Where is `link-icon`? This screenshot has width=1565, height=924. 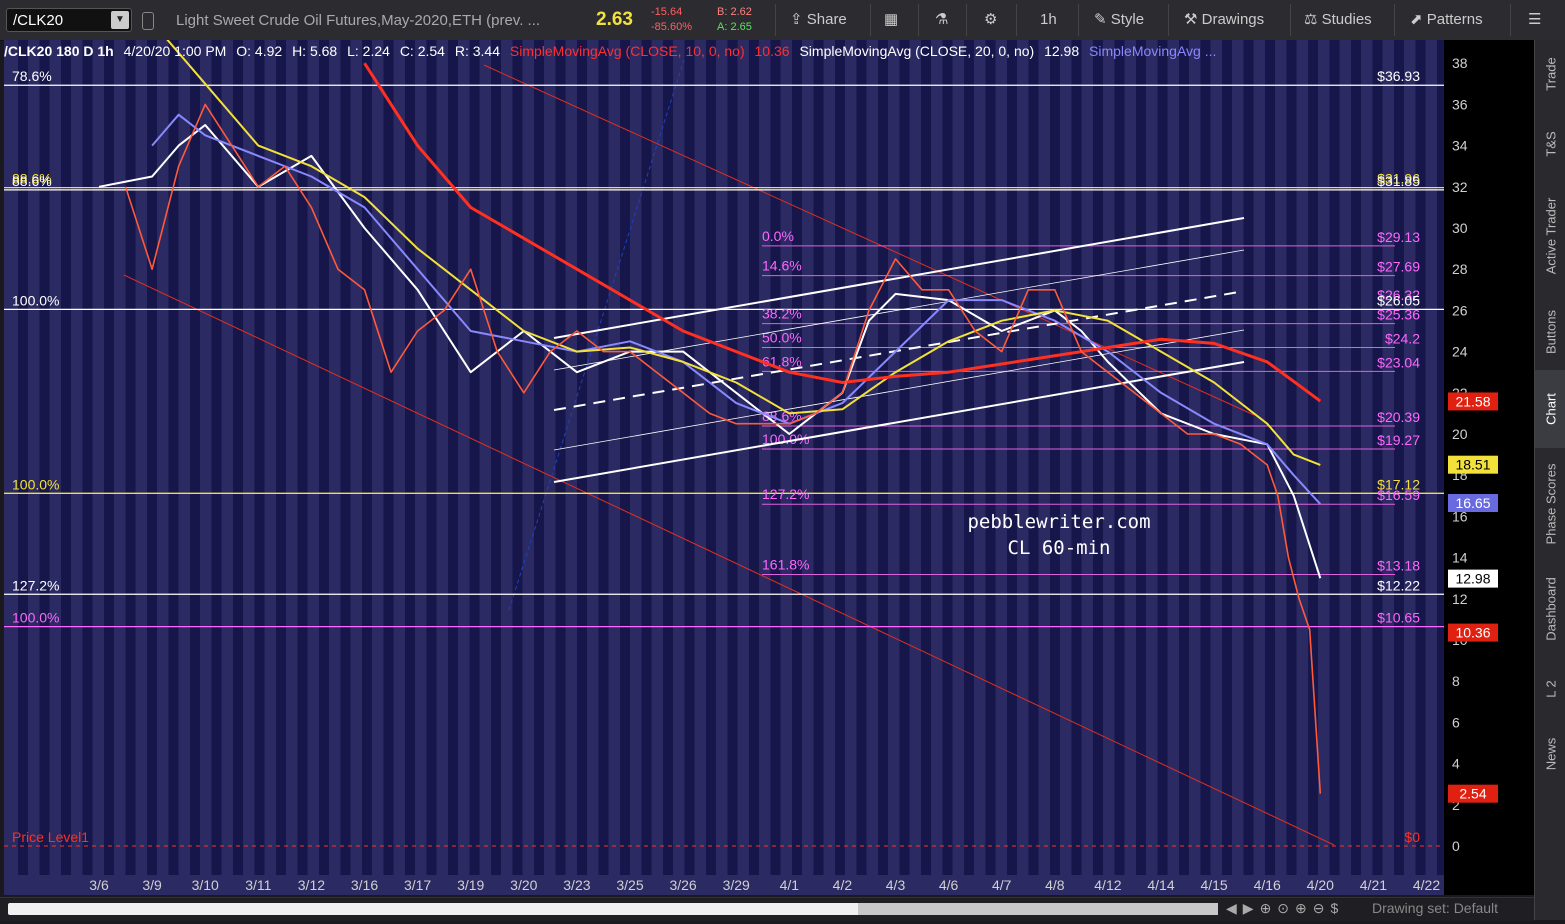
link-icon is located at coordinates (148, 21).